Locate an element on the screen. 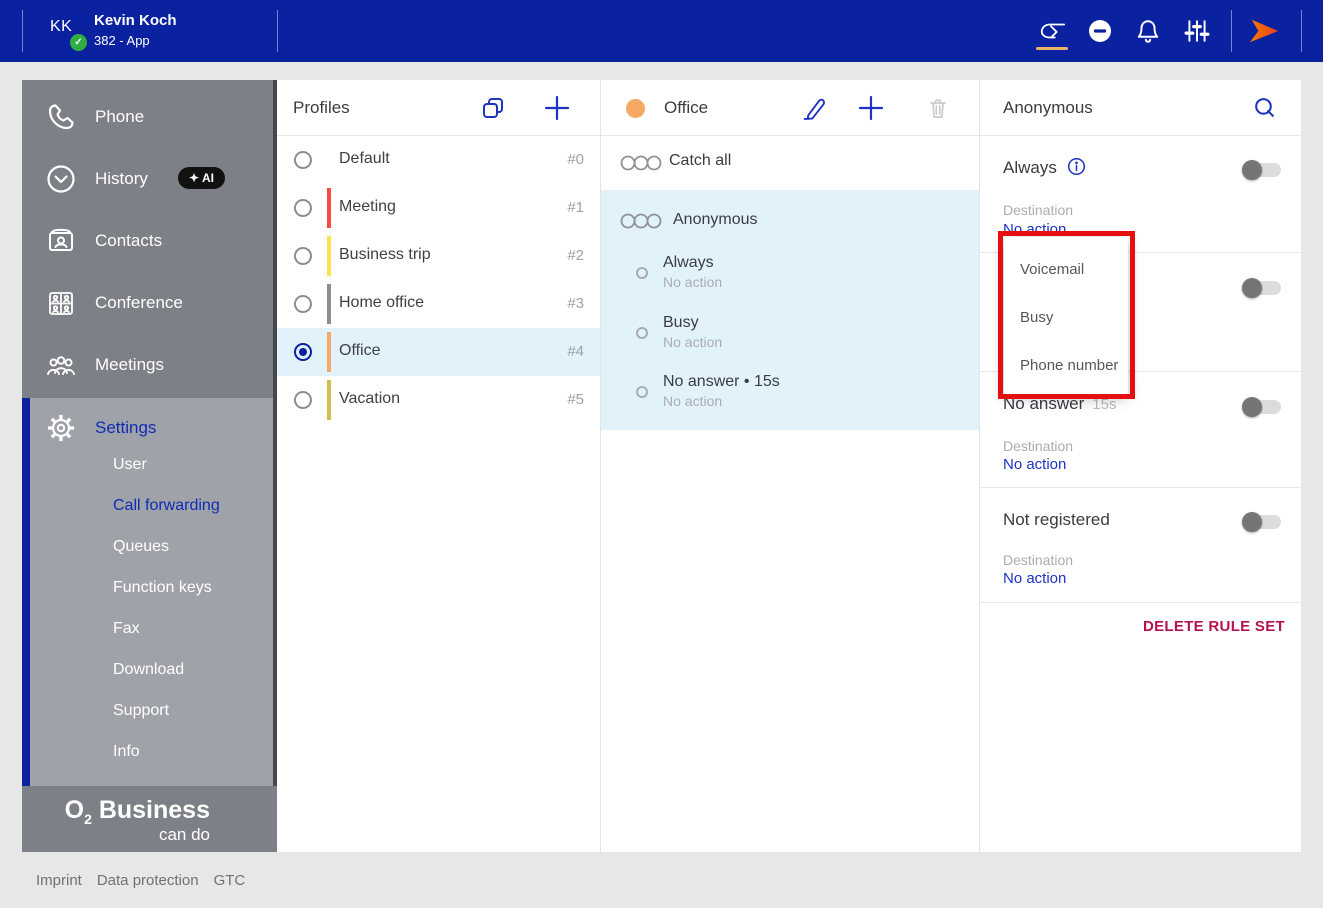  o2-business-logo: O2 Business can do is located at coordinates (149, 819).